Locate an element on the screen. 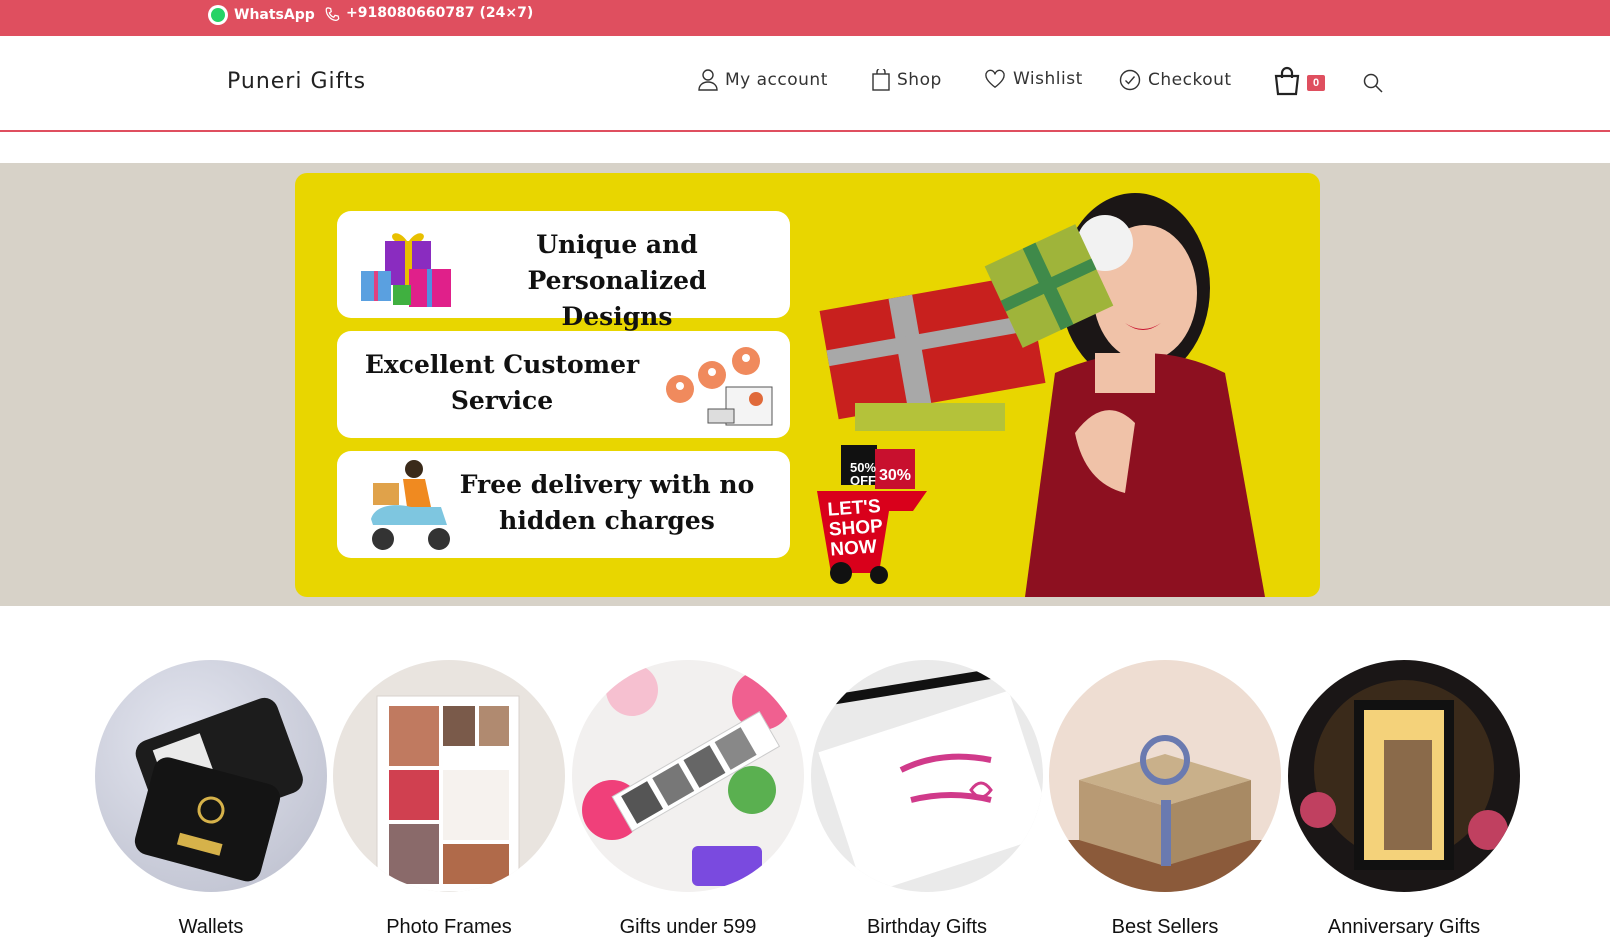  photo-strip-illustration is located at coordinates (687, 775).